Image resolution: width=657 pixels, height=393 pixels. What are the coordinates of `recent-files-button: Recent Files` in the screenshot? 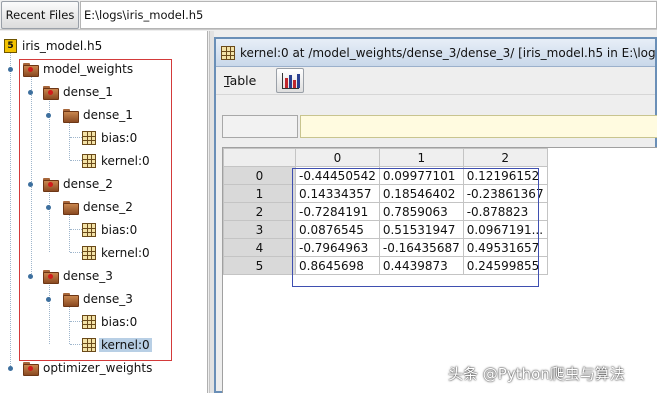 It's located at (40, 15).